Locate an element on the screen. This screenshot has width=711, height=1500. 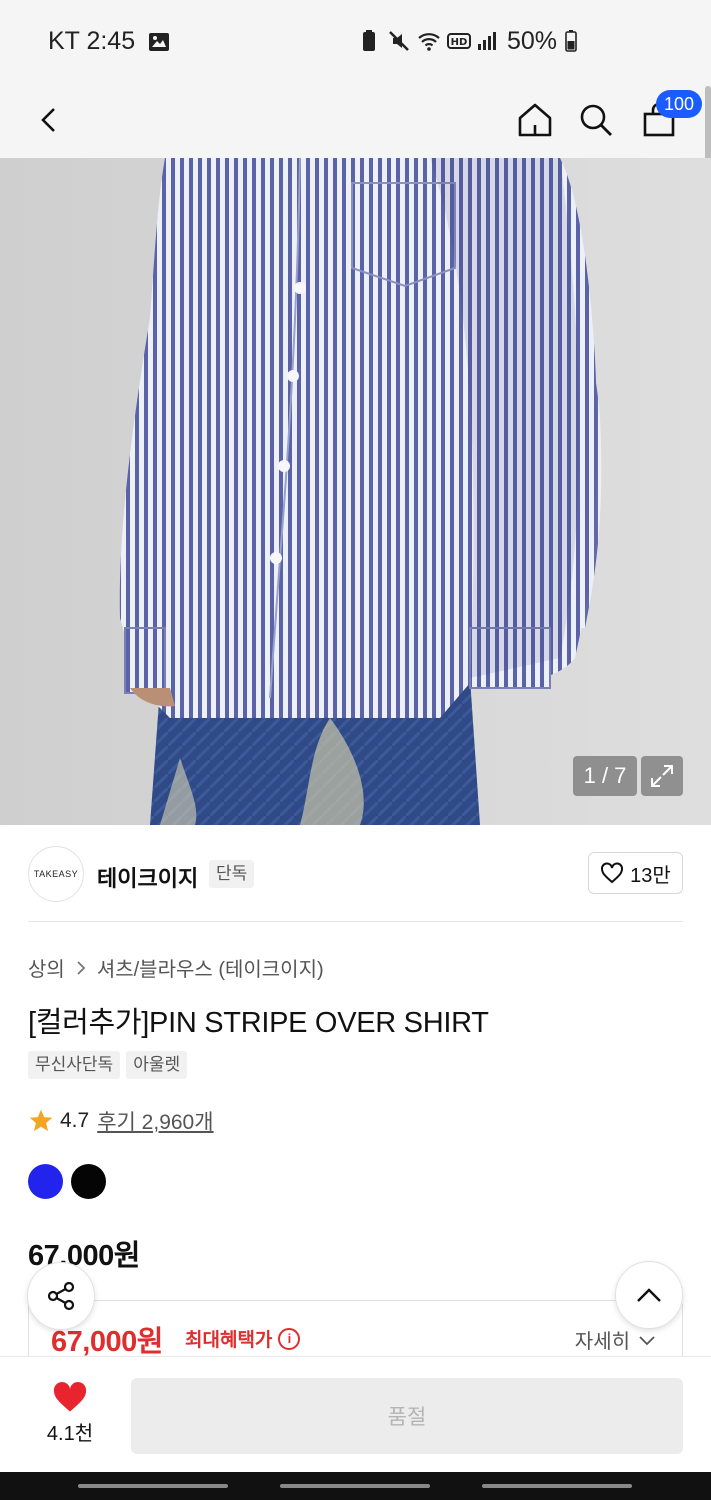
battery-percent: 50% is located at coordinates (532, 41).